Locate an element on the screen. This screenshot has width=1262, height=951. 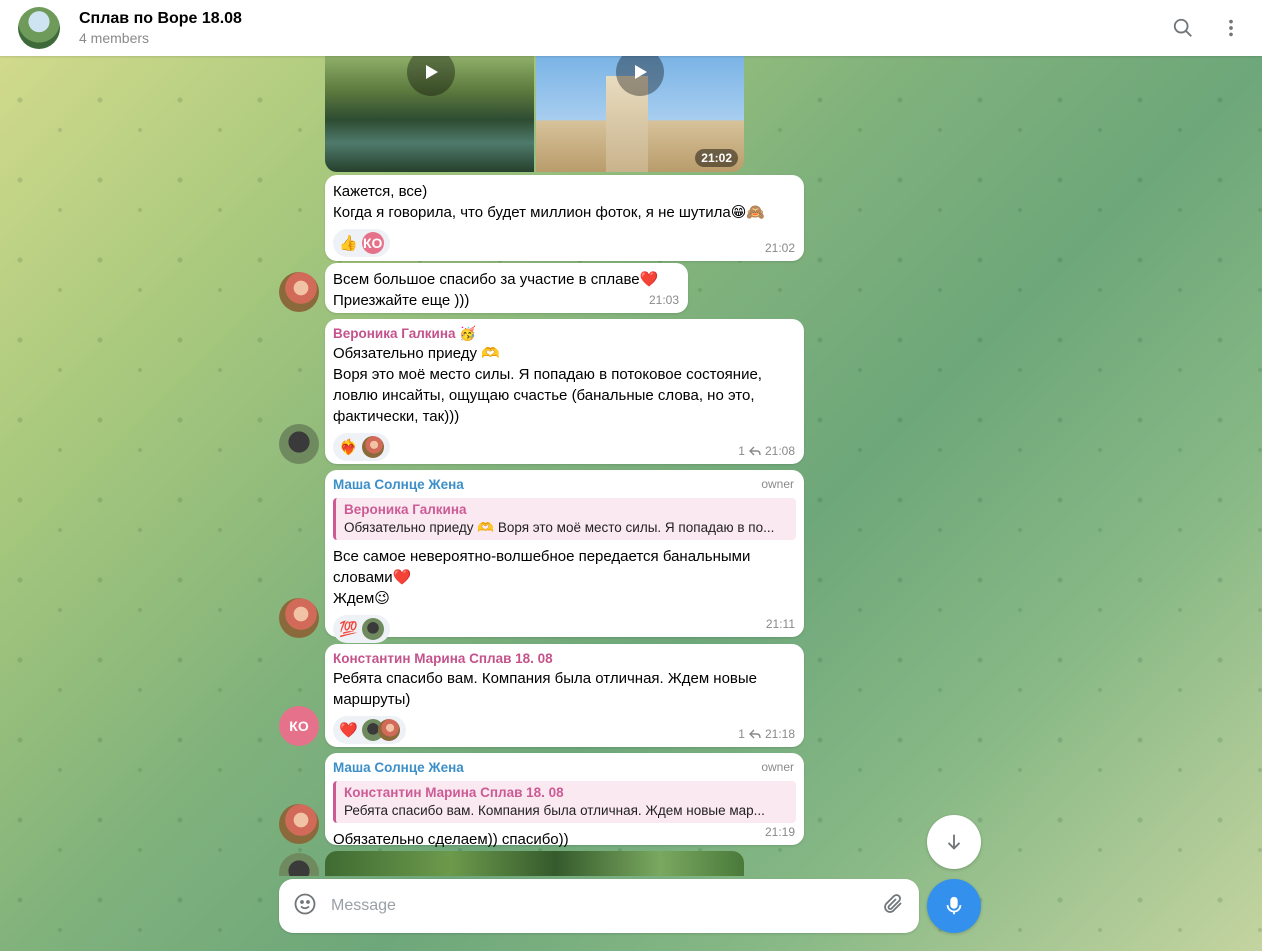
message-meta: 1 21:18 is located at coordinates (766, 734).